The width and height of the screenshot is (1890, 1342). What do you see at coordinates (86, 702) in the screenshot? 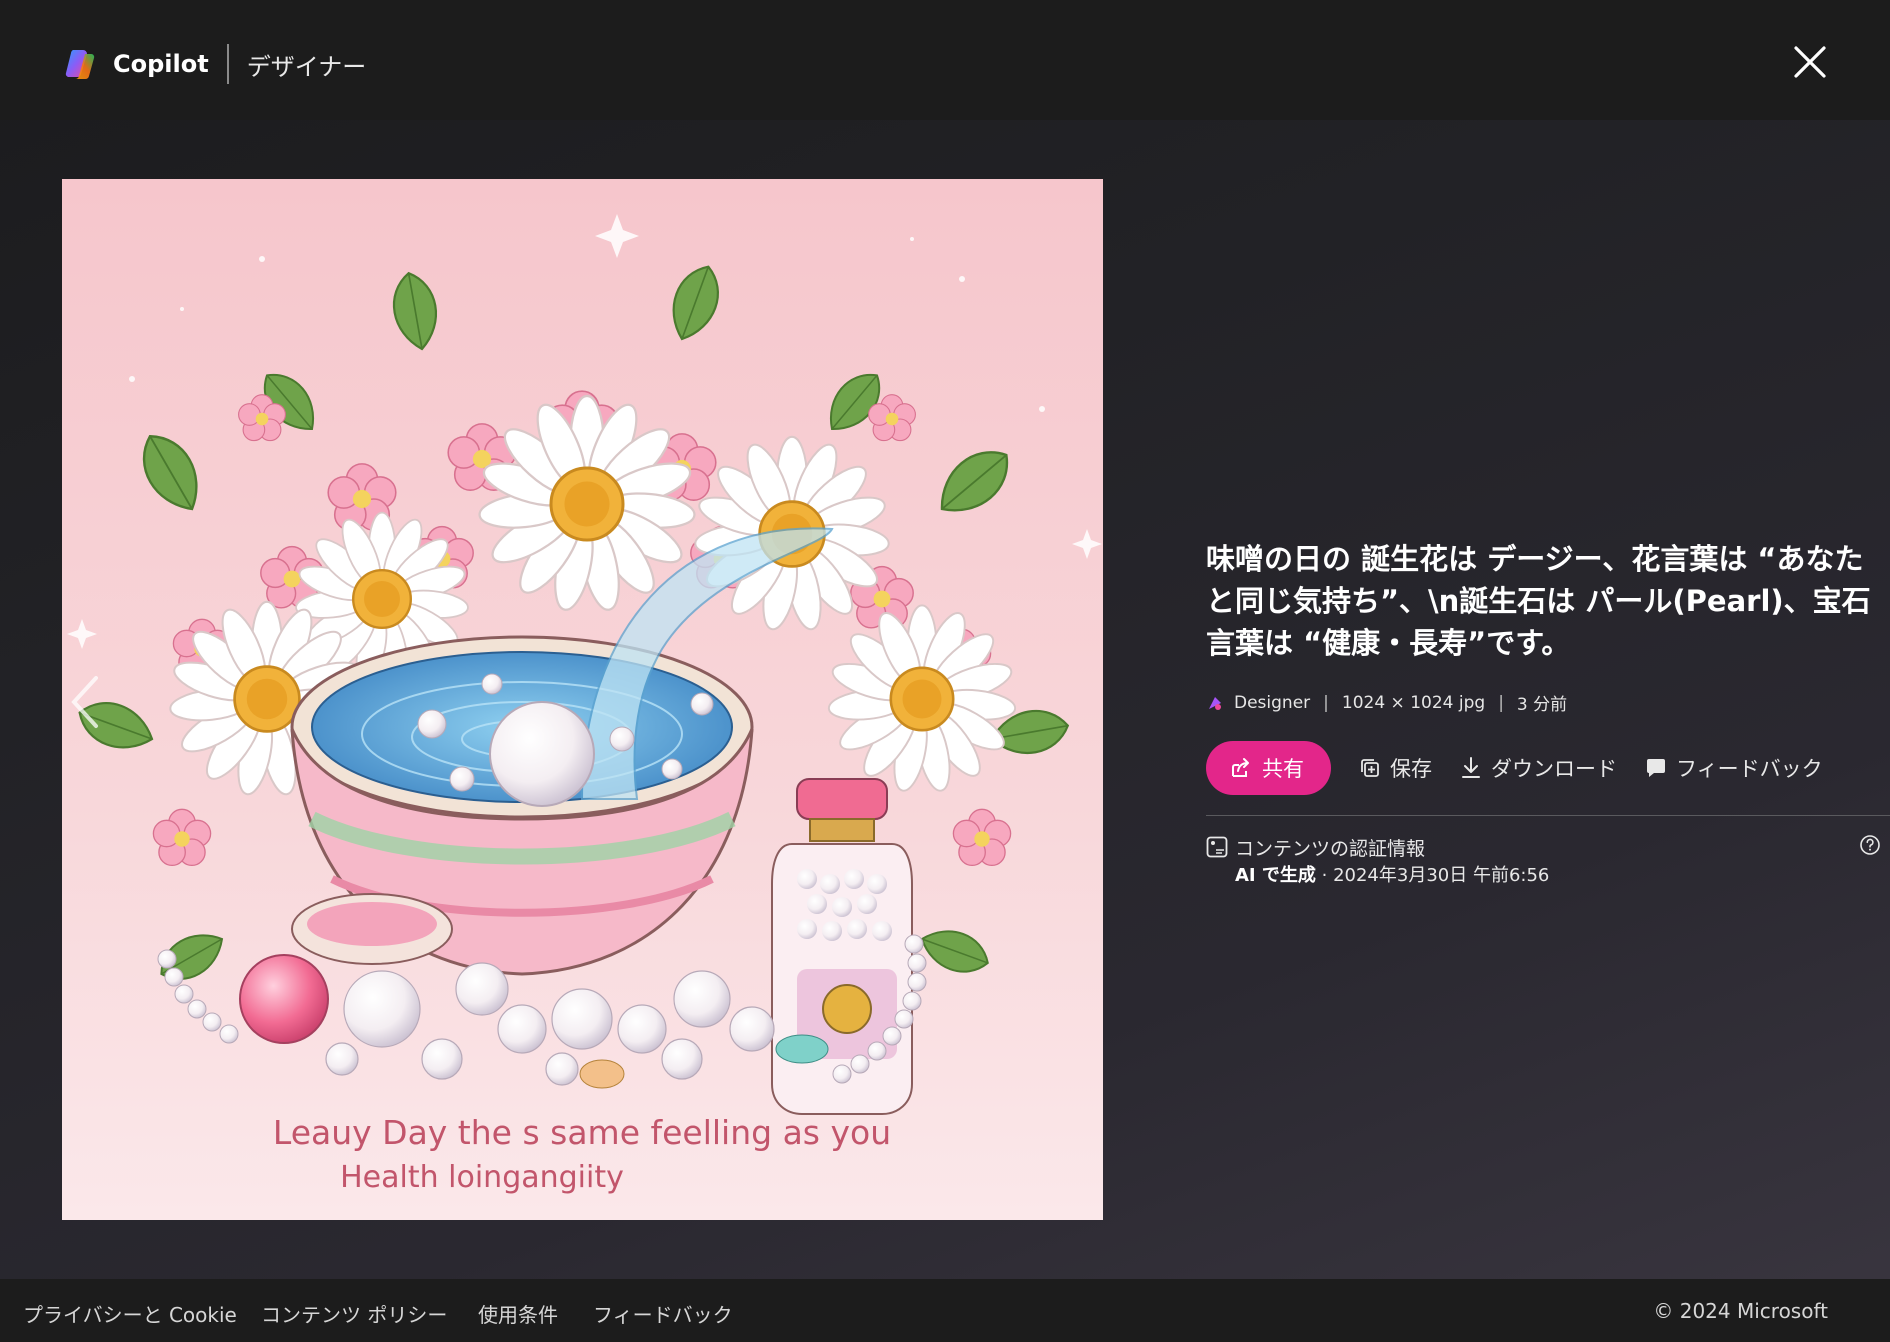
I see `previous-image-icon` at bounding box center [86, 702].